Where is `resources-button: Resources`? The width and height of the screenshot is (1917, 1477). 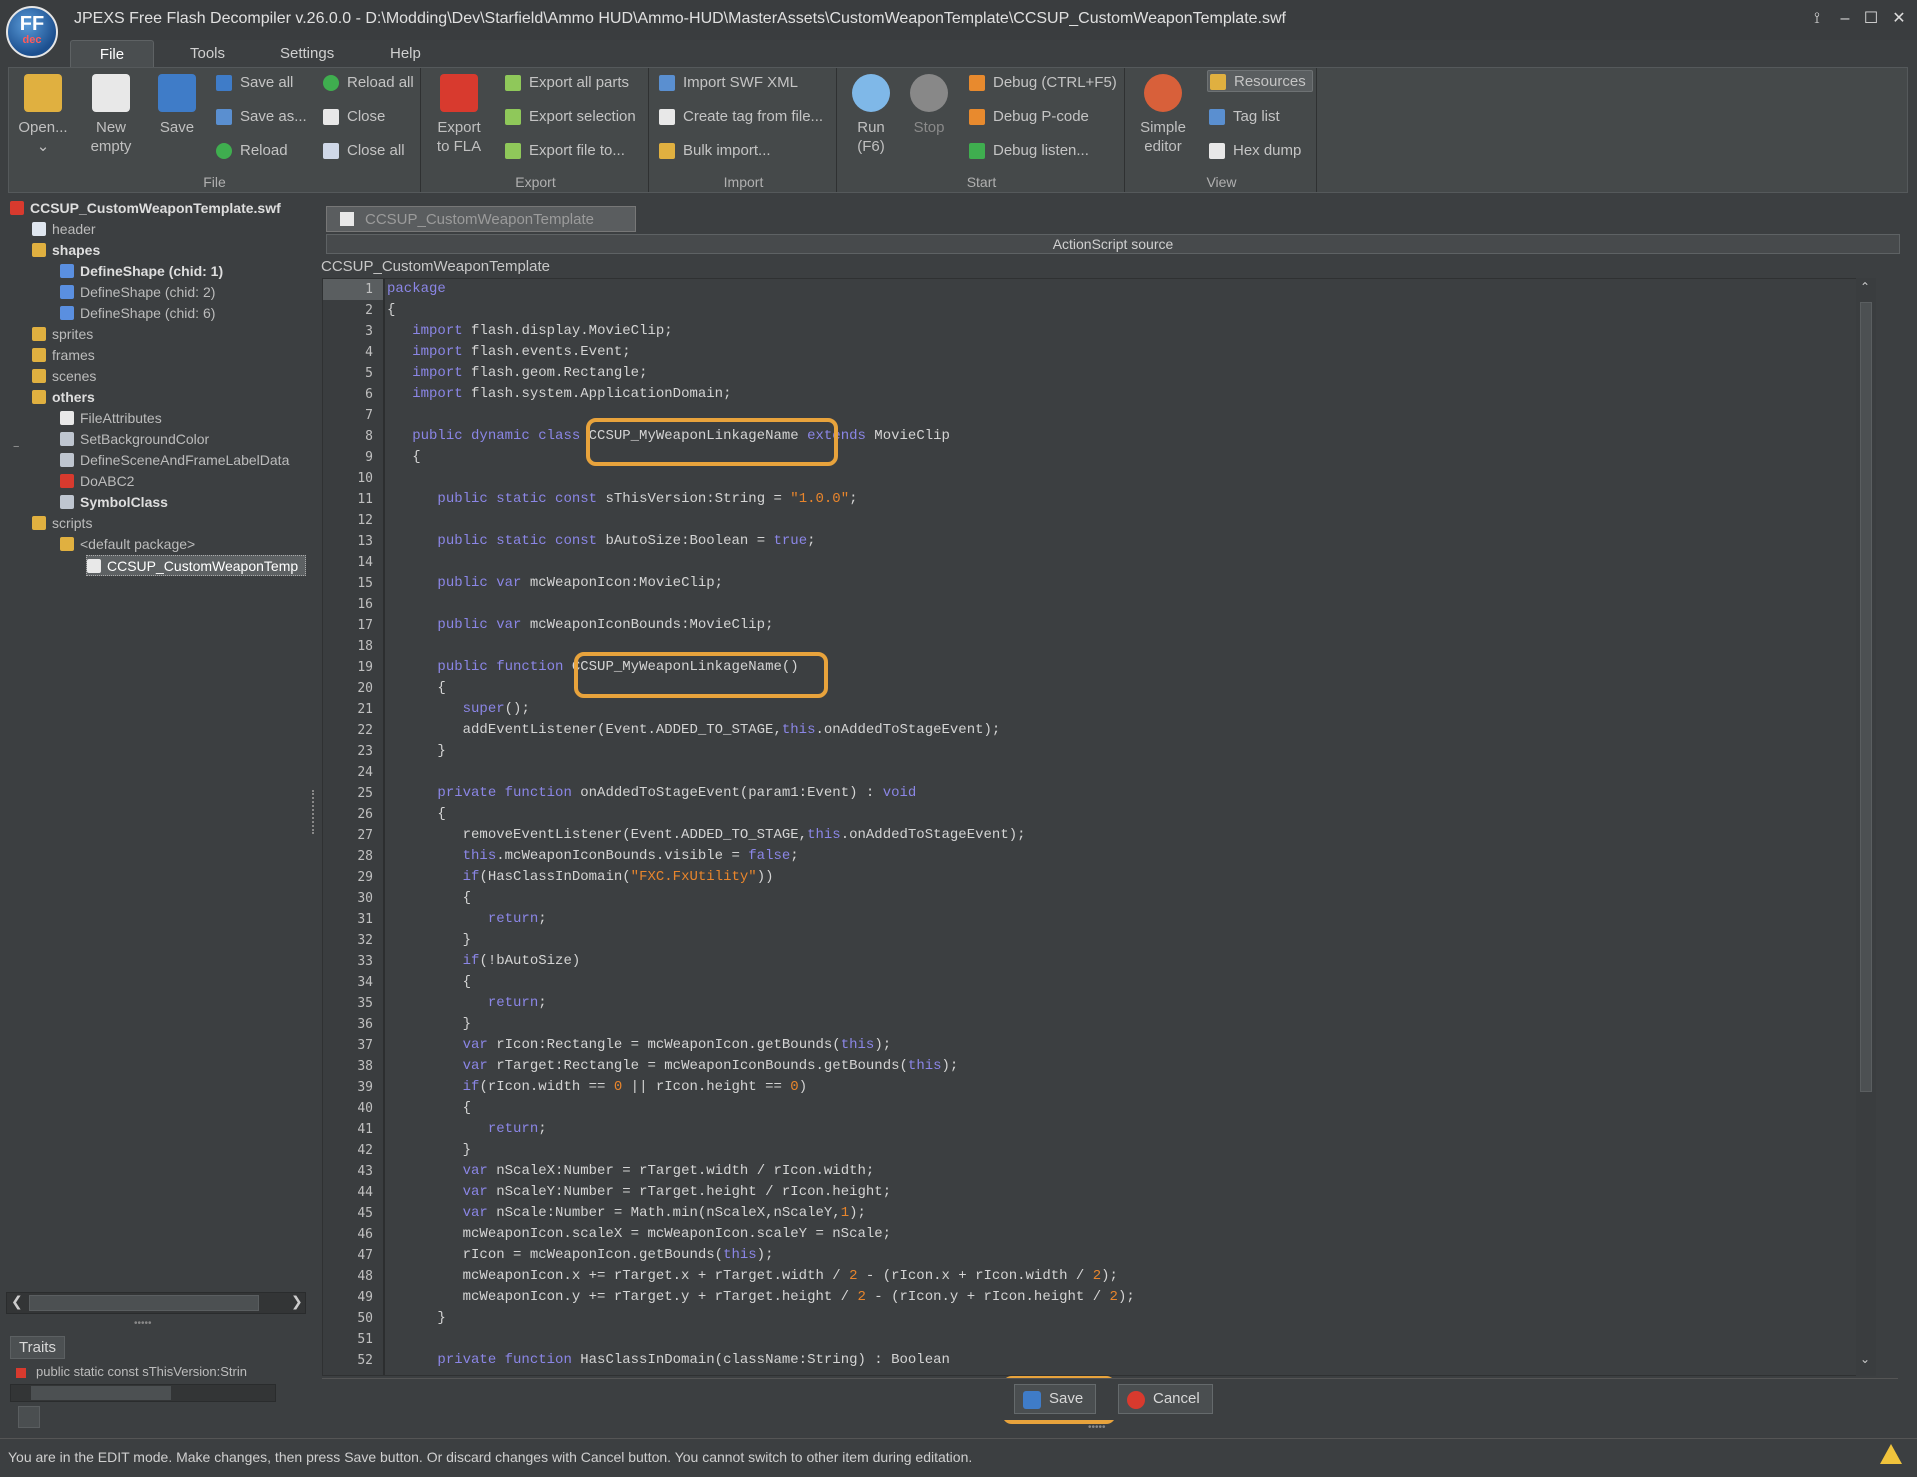 resources-button: Resources is located at coordinates (1260, 81).